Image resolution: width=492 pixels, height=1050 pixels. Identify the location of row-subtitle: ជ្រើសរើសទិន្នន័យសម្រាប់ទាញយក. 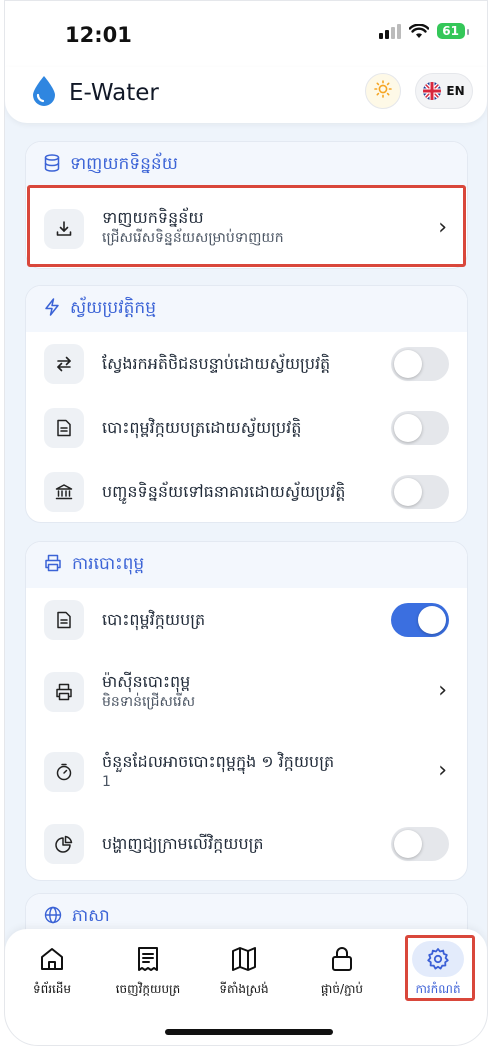
(193, 238).